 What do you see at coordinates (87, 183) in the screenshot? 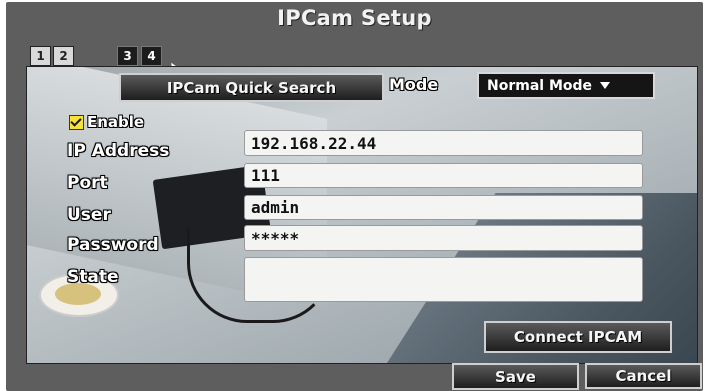
I see `port-label: Port` at bounding box center [87, 183].